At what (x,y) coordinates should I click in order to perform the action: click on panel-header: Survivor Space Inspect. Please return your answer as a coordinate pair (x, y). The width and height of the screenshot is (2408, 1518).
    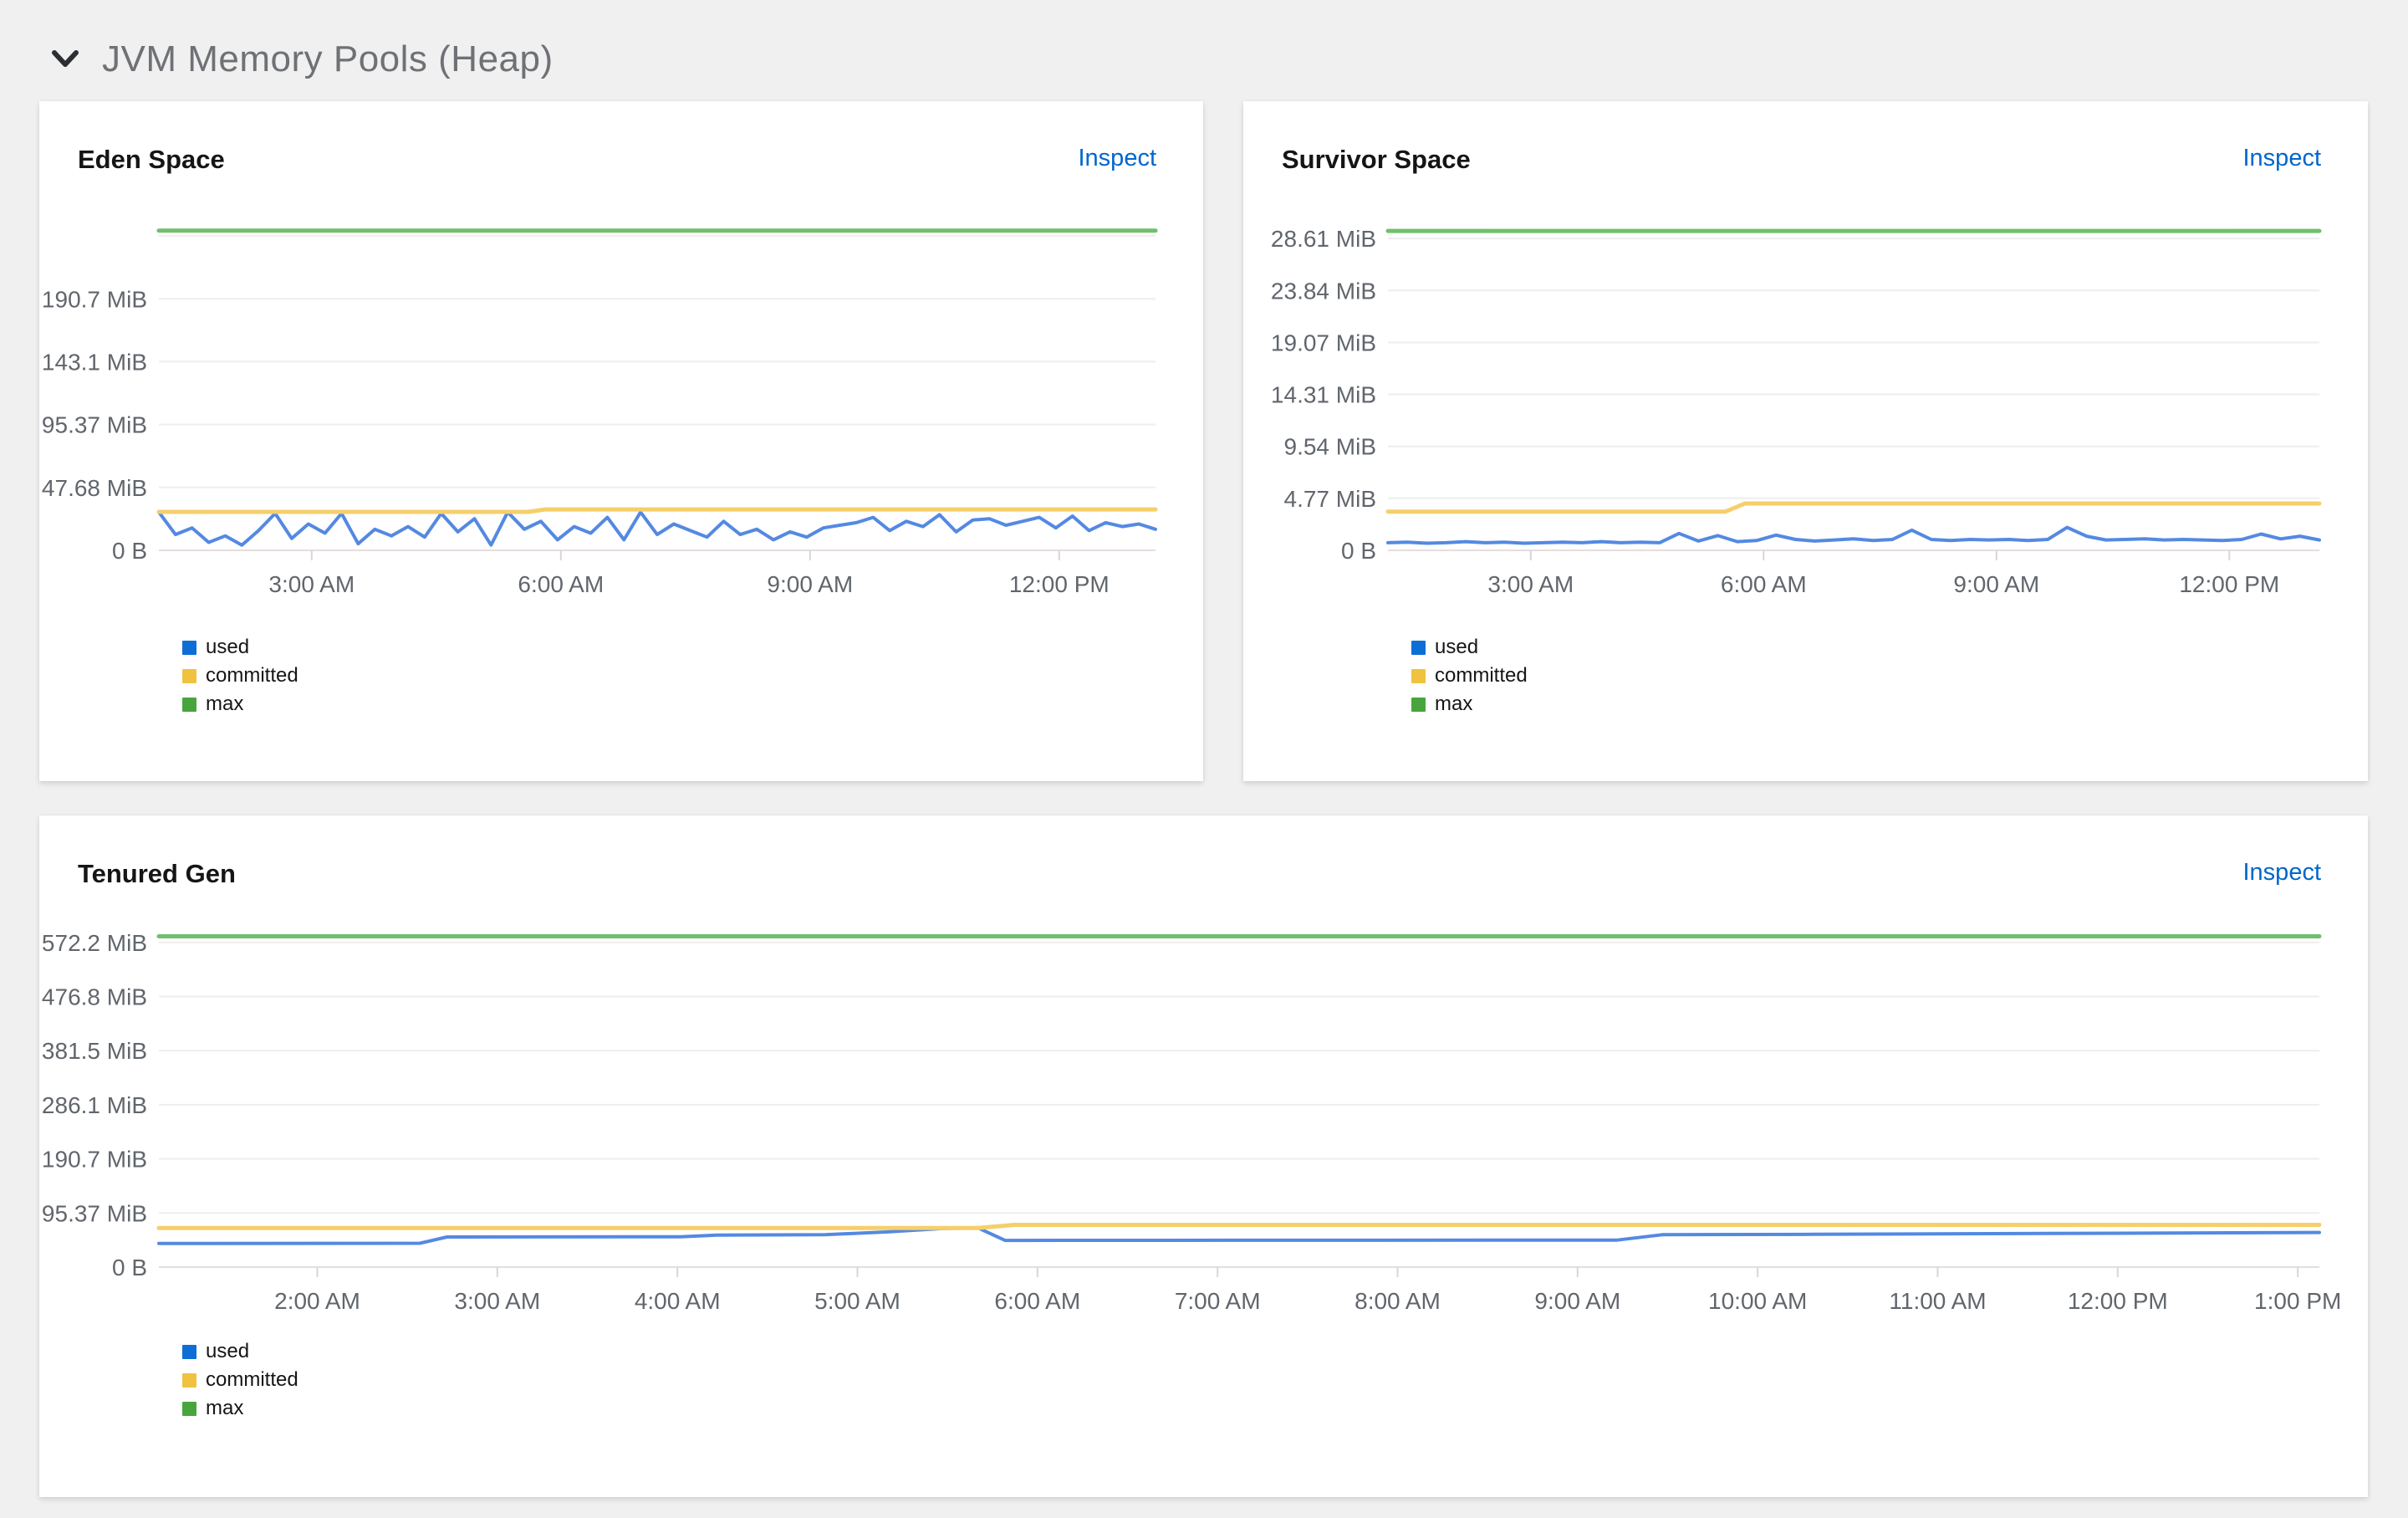
    Looking at the image, I should click on (1802, 160).